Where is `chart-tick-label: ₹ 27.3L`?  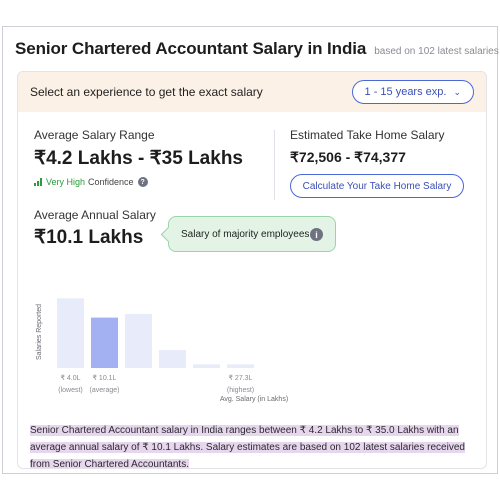
chart-tick-label: ₹ 27.3L is located at coordinates (241, 378).